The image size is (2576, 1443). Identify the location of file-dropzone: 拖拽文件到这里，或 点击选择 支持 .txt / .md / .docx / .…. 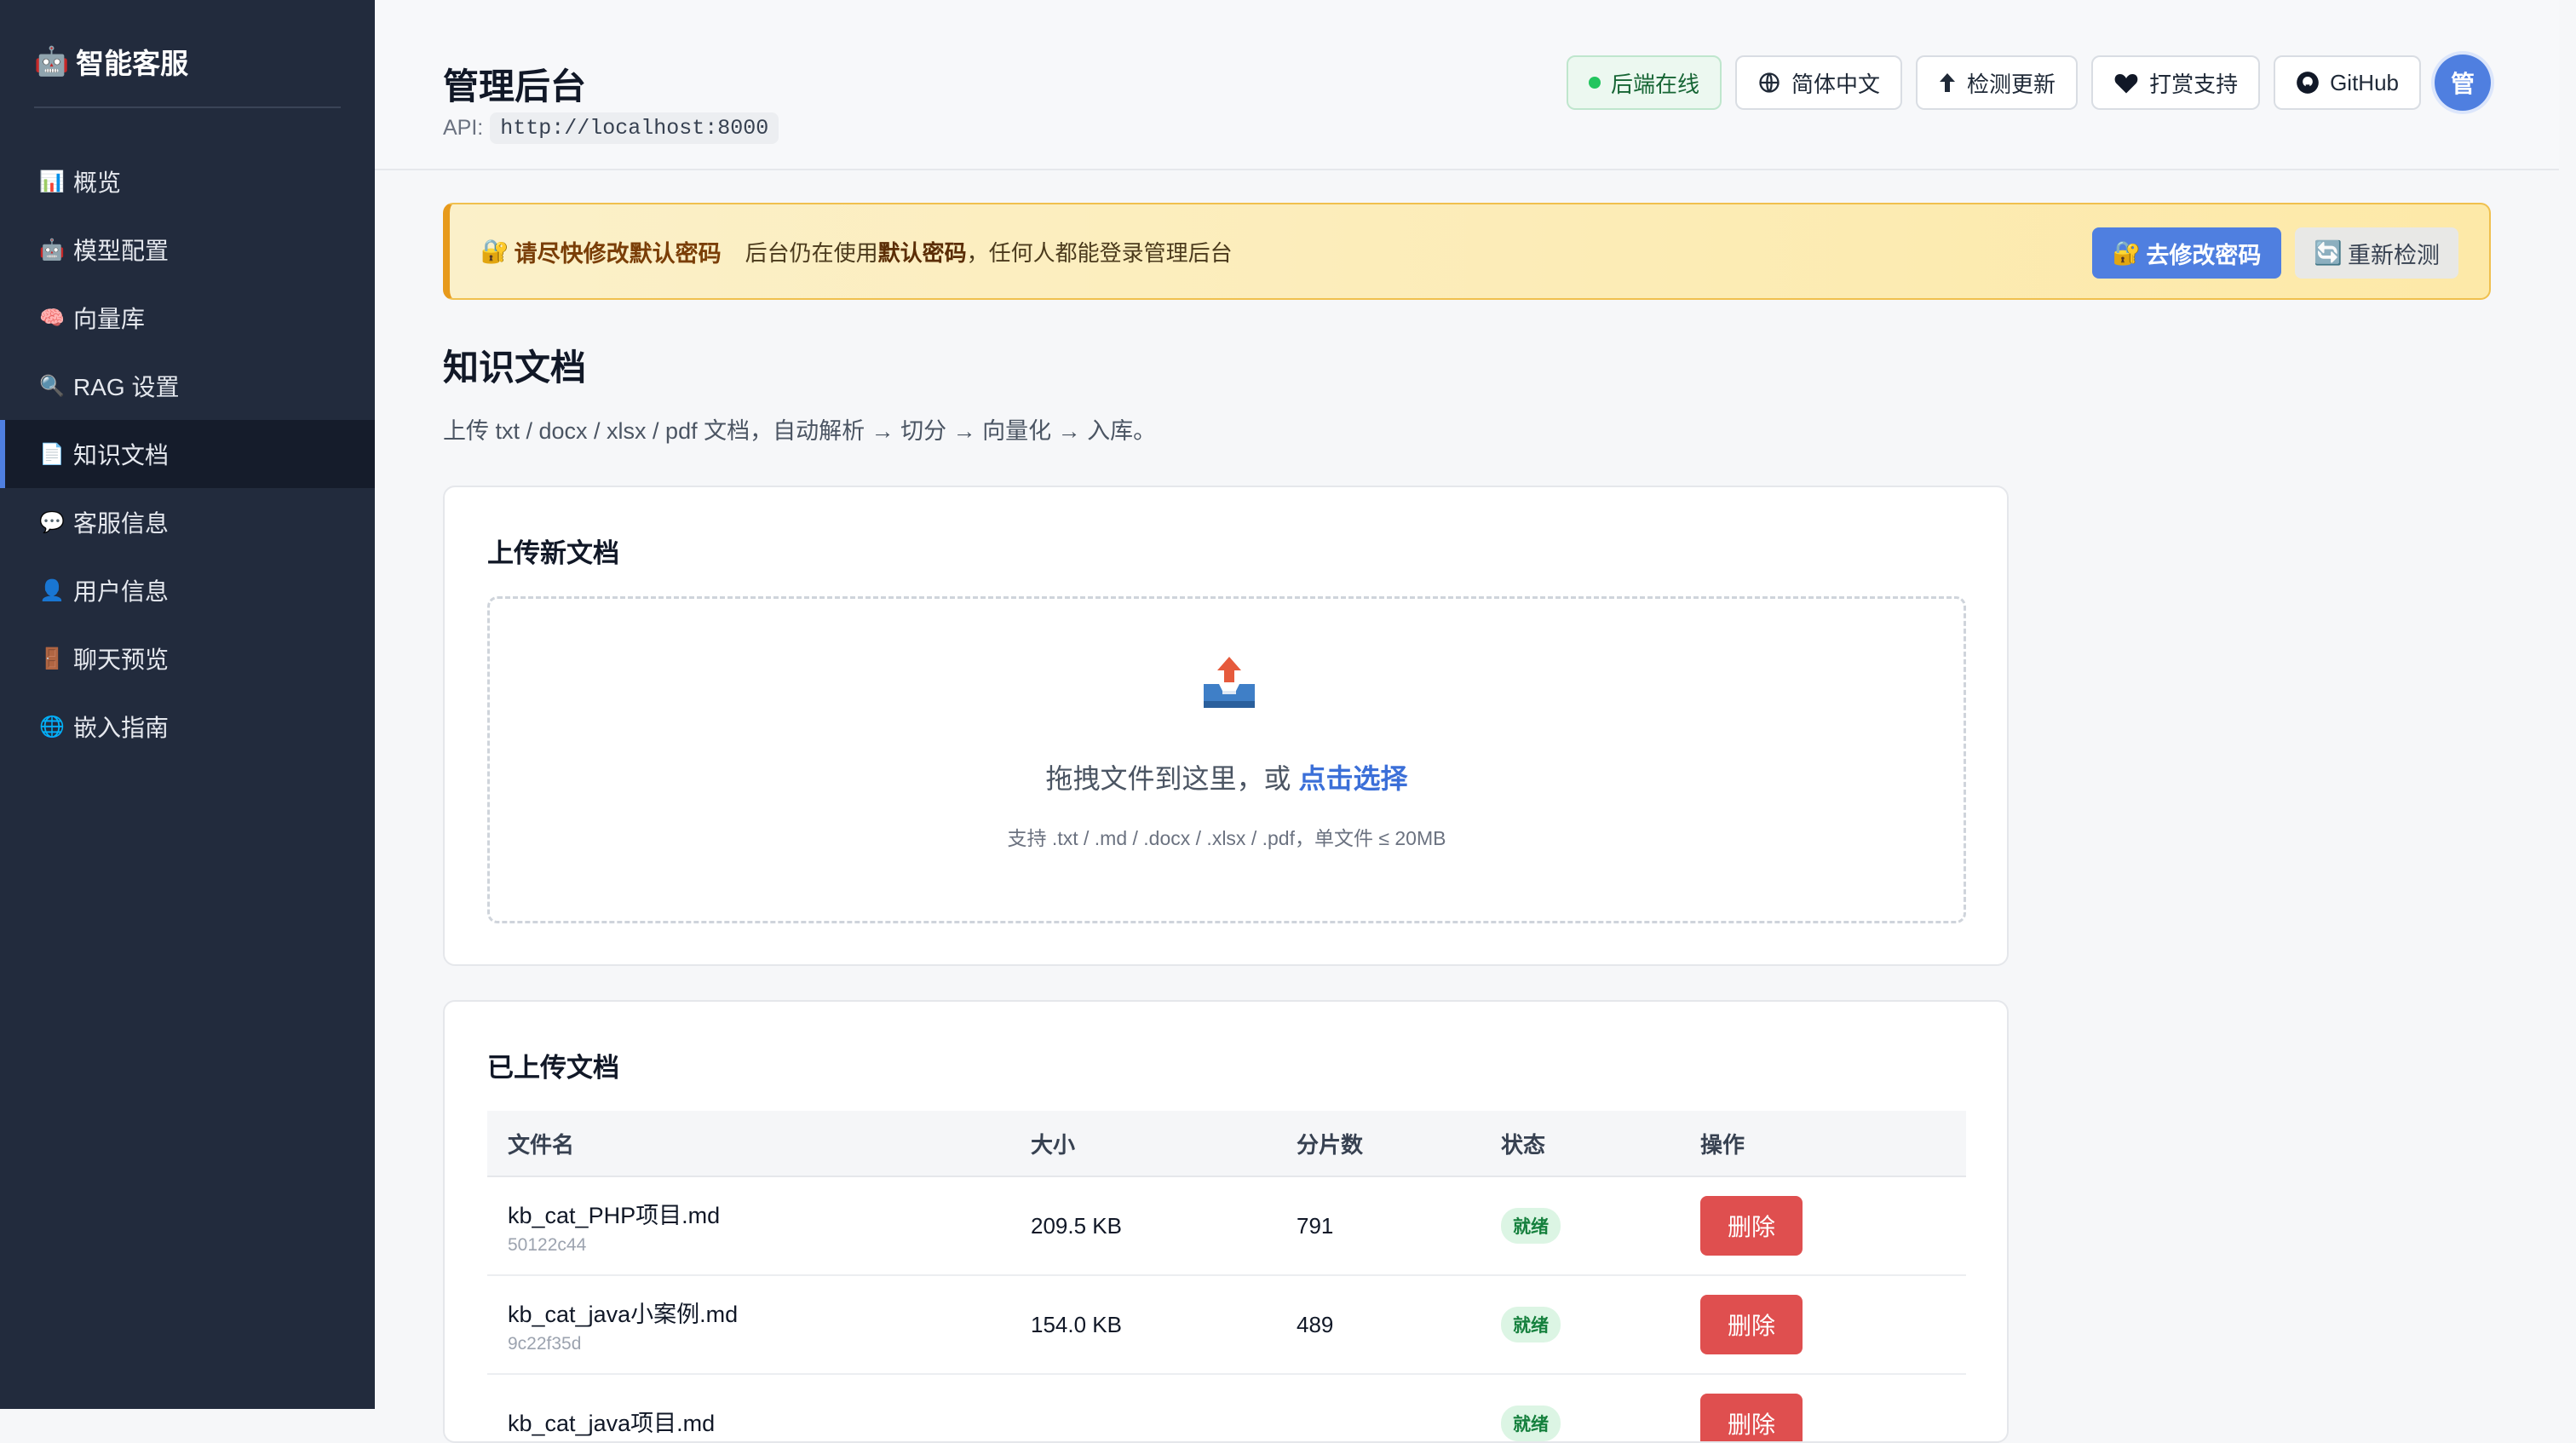
(1226, 760).